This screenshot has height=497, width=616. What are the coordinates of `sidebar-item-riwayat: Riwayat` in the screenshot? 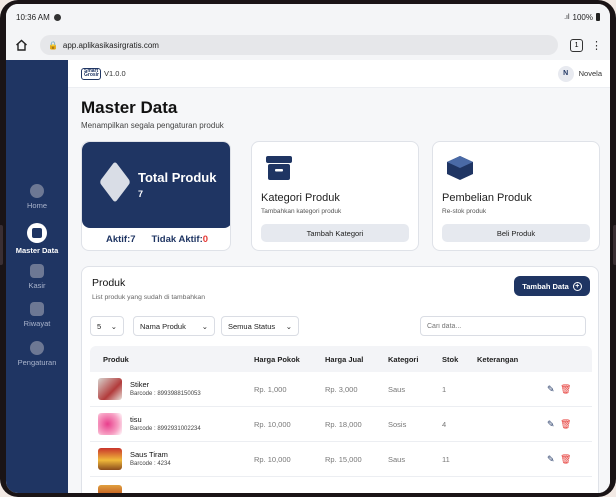 It's located at (37, 315).